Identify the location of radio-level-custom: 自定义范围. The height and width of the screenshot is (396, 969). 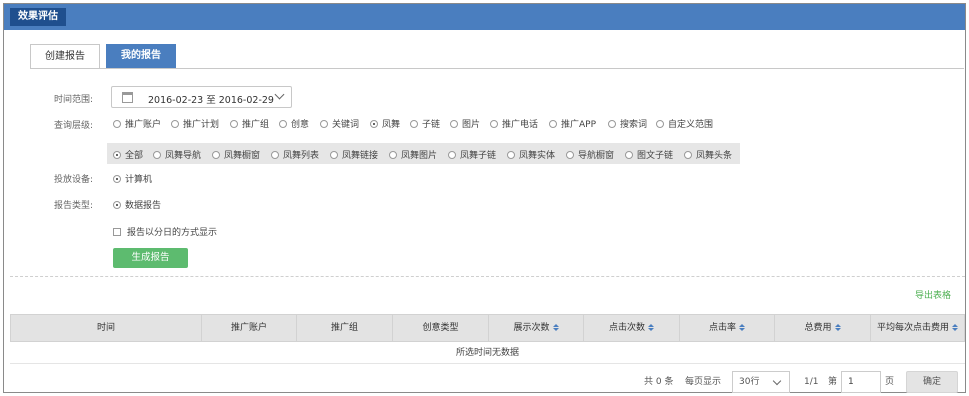
(684, 123).